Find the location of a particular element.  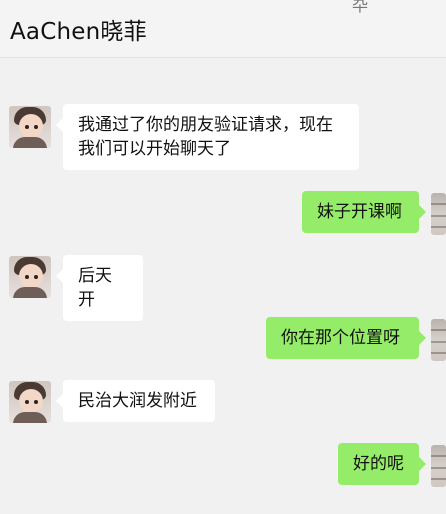

message-bubble: 后天开 is located at coordinates (99, 288).